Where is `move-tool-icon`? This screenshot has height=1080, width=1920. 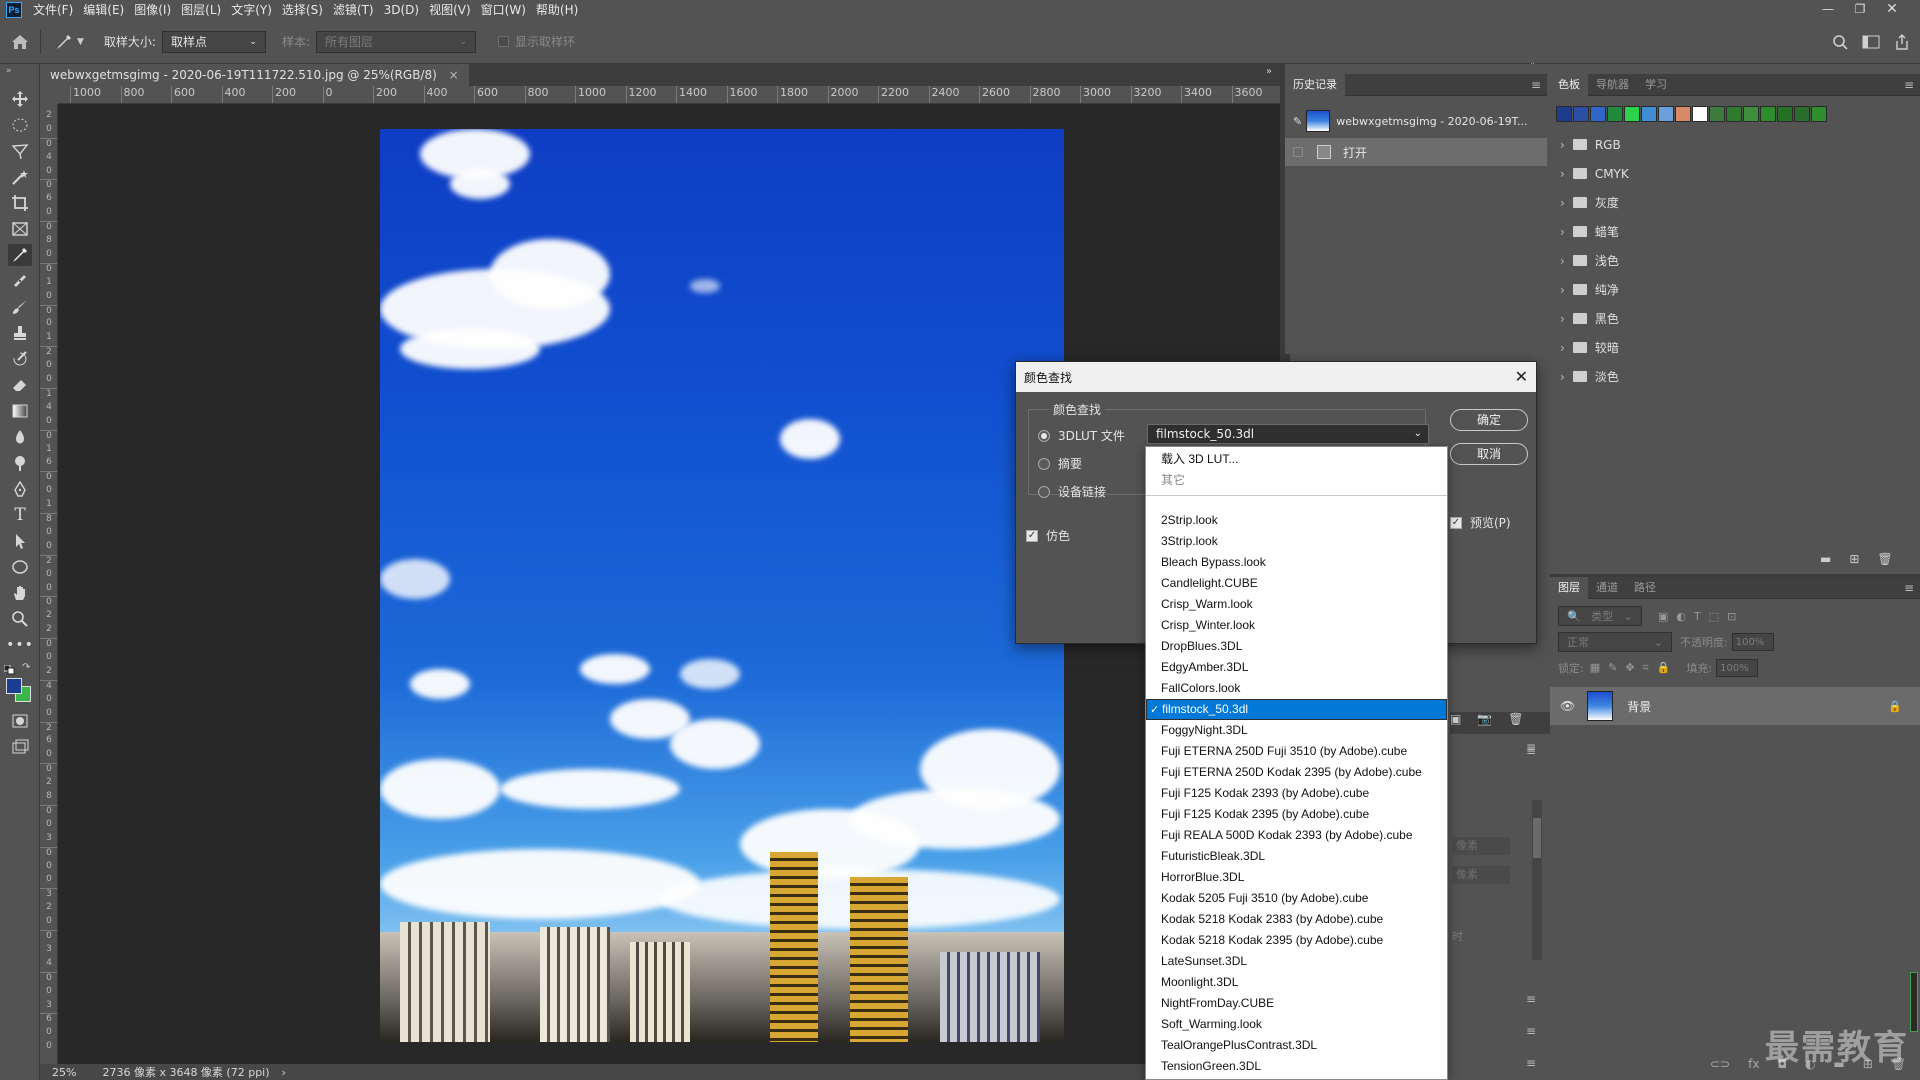
move-tool-icon is located at coordinates (20, 99).